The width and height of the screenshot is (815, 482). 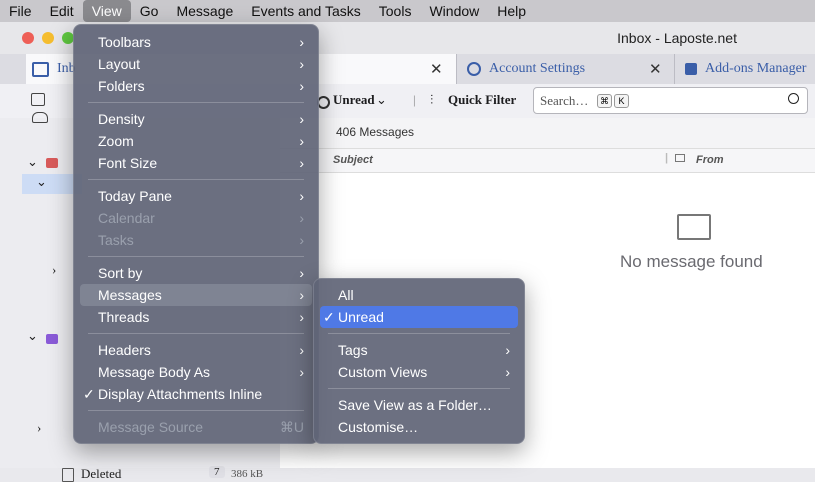 I want to click on messages-submenu-item-custom-views: Custom Views ›, so click(x=419, y=372).